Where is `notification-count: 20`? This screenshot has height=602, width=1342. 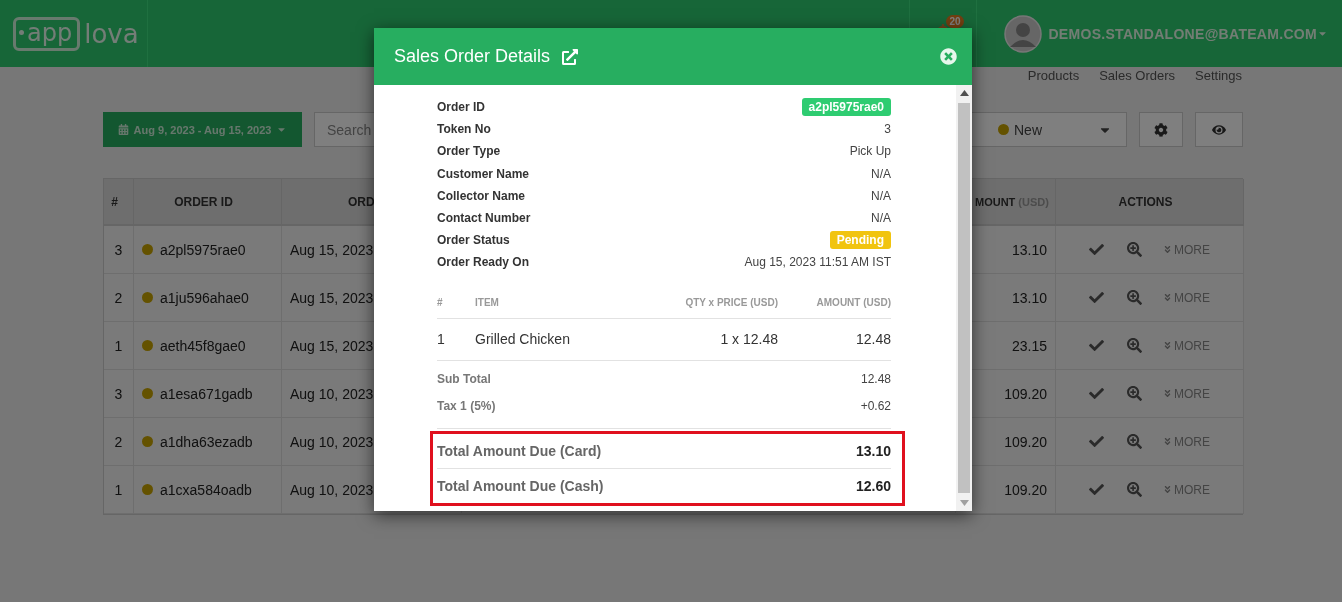
notification-count: 20 is located at coordinates (955, 21).